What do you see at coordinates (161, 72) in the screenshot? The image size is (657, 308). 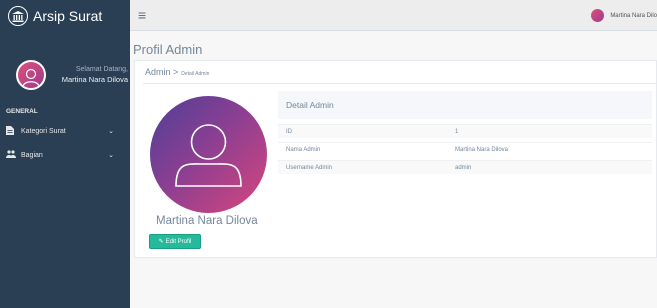 I see `breadcrumb-main: Admin >` at bounding box center [161, 72].